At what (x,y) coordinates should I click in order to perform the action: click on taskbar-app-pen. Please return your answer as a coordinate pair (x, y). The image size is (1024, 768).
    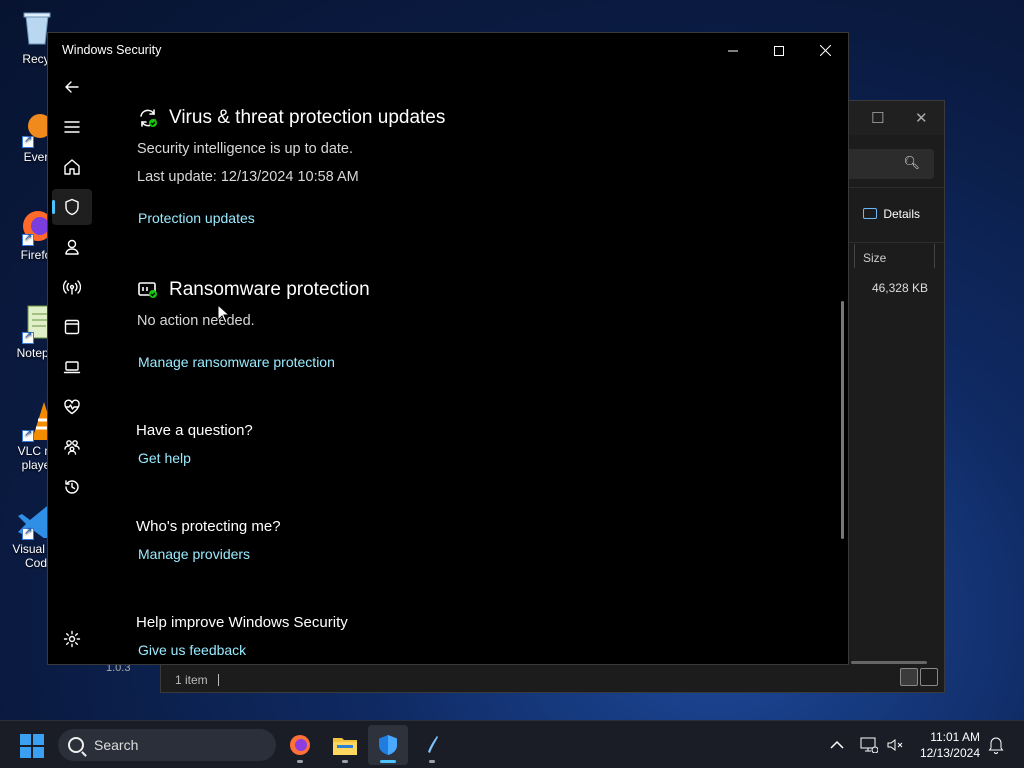
    Looking at the image, I should click on (432, 745).